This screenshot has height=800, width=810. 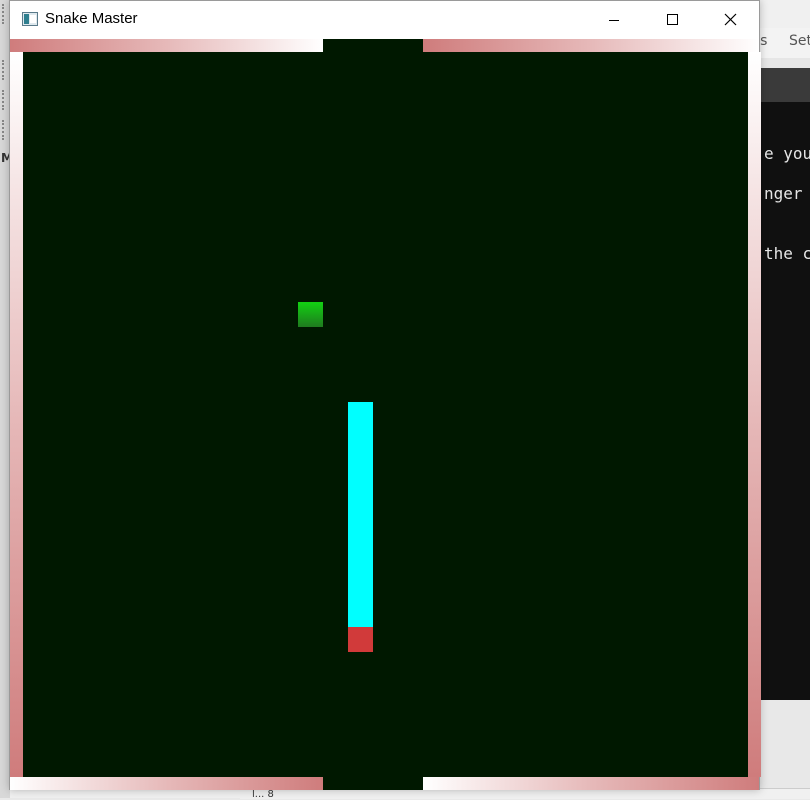 I want to click on window-title: Snake Master, so click(x=91, y=18).